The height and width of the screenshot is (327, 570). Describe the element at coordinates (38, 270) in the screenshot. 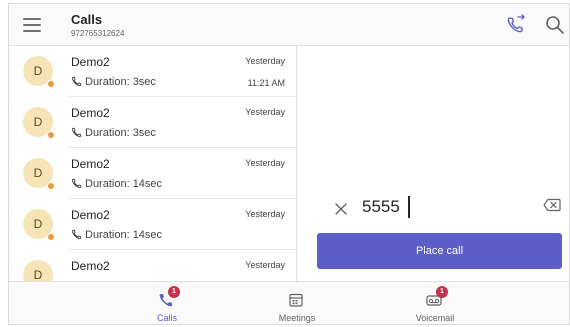

I see `avatar: D` at that location.